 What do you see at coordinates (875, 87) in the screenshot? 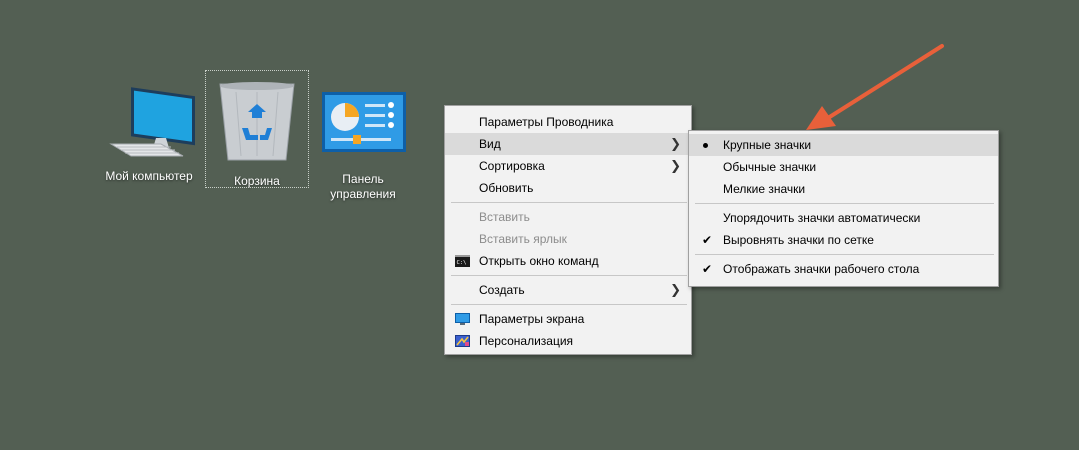
I see `annotation-arrow-icon` at bounding box center [875, 87].